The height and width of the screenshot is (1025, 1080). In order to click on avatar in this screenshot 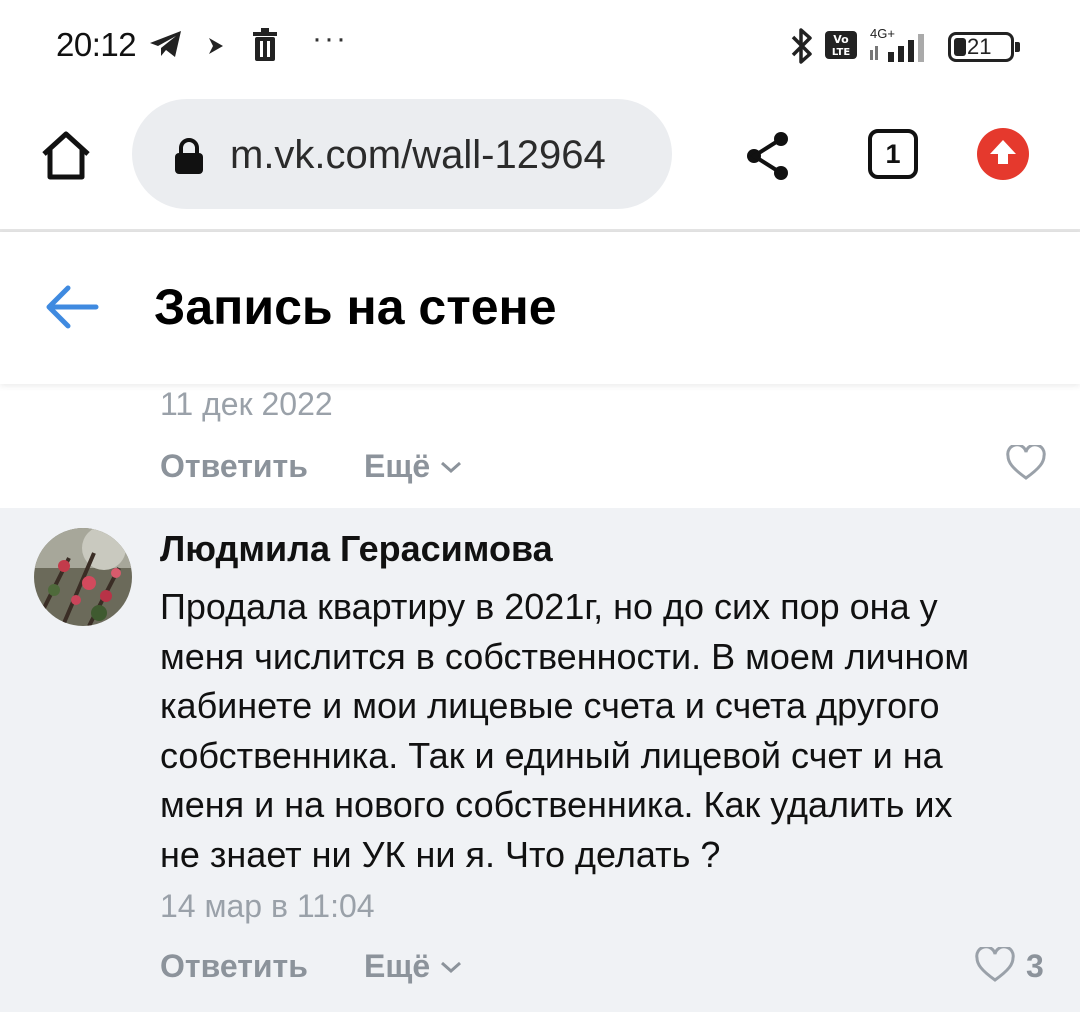, I will do `click(83, 577)`.